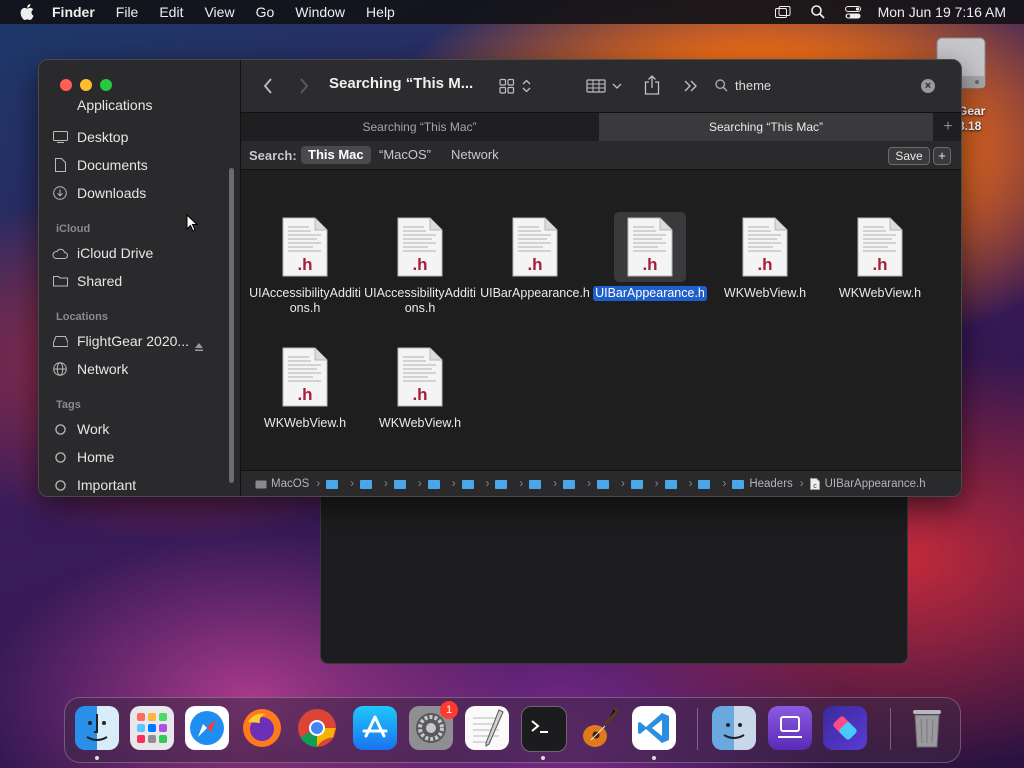 The width and height of the screenshot is (1024, 768). What do you see at coordinates (127, 12) in the screenshot?
I see `menu-file: File` at bounding box center [127, 12].